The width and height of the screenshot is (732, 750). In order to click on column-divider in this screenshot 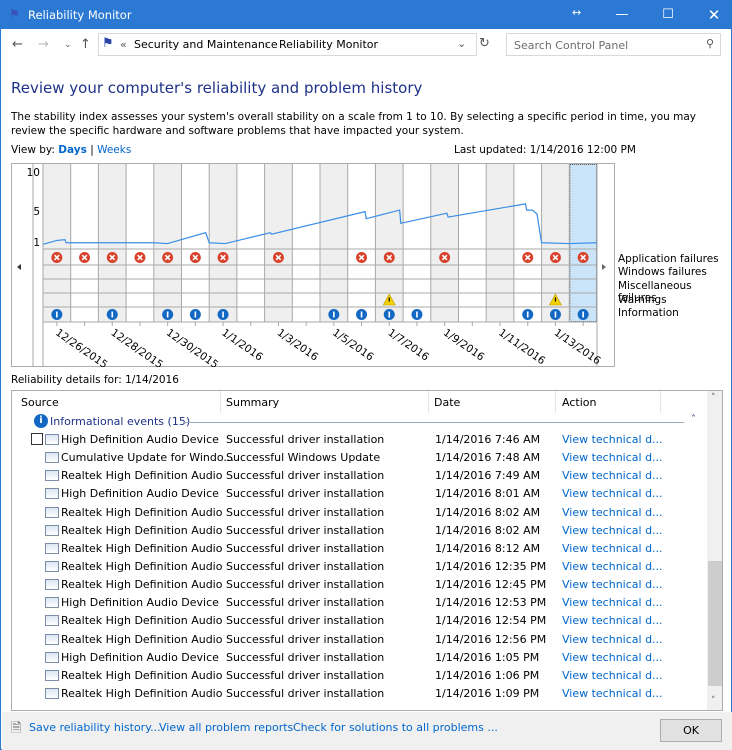, I will do `click(428, 402)`.